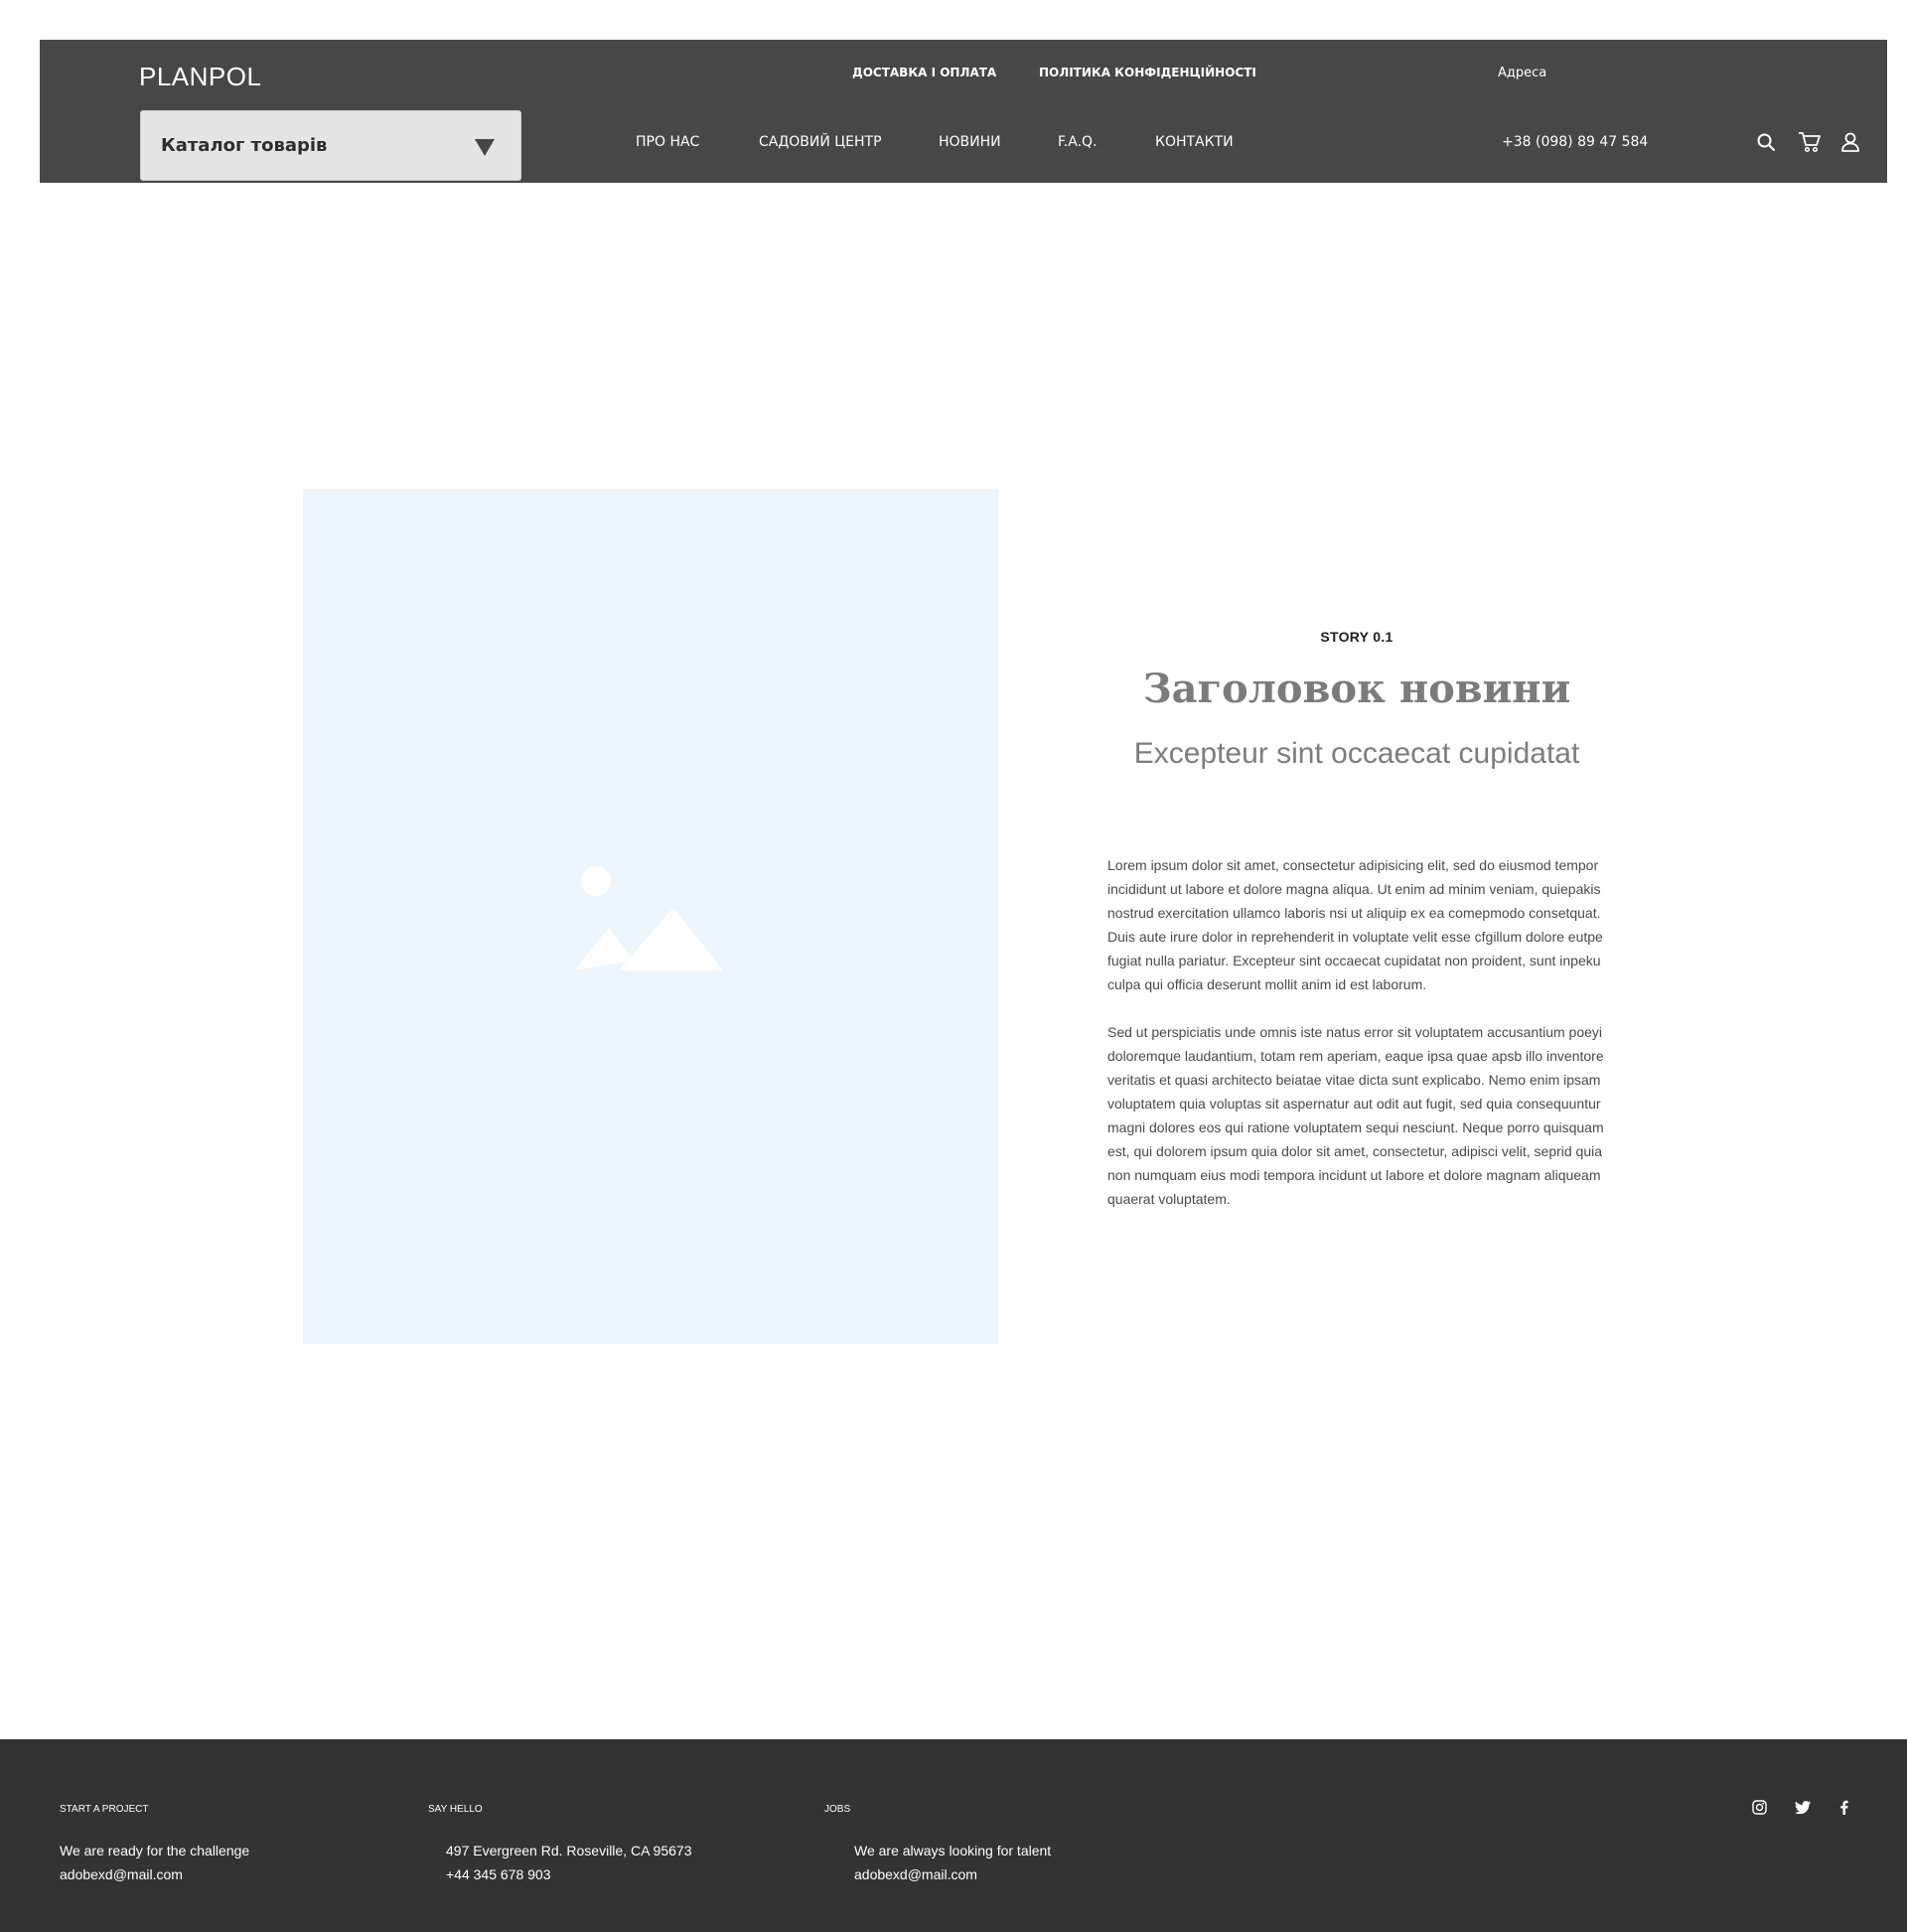 This screenshot has height=1932, width=1907. What do you see at coordinates (1194, 142) in the screenshot?
I see `nav-contacts: КОНТАКТИ` at bounding box center [1194, 142].